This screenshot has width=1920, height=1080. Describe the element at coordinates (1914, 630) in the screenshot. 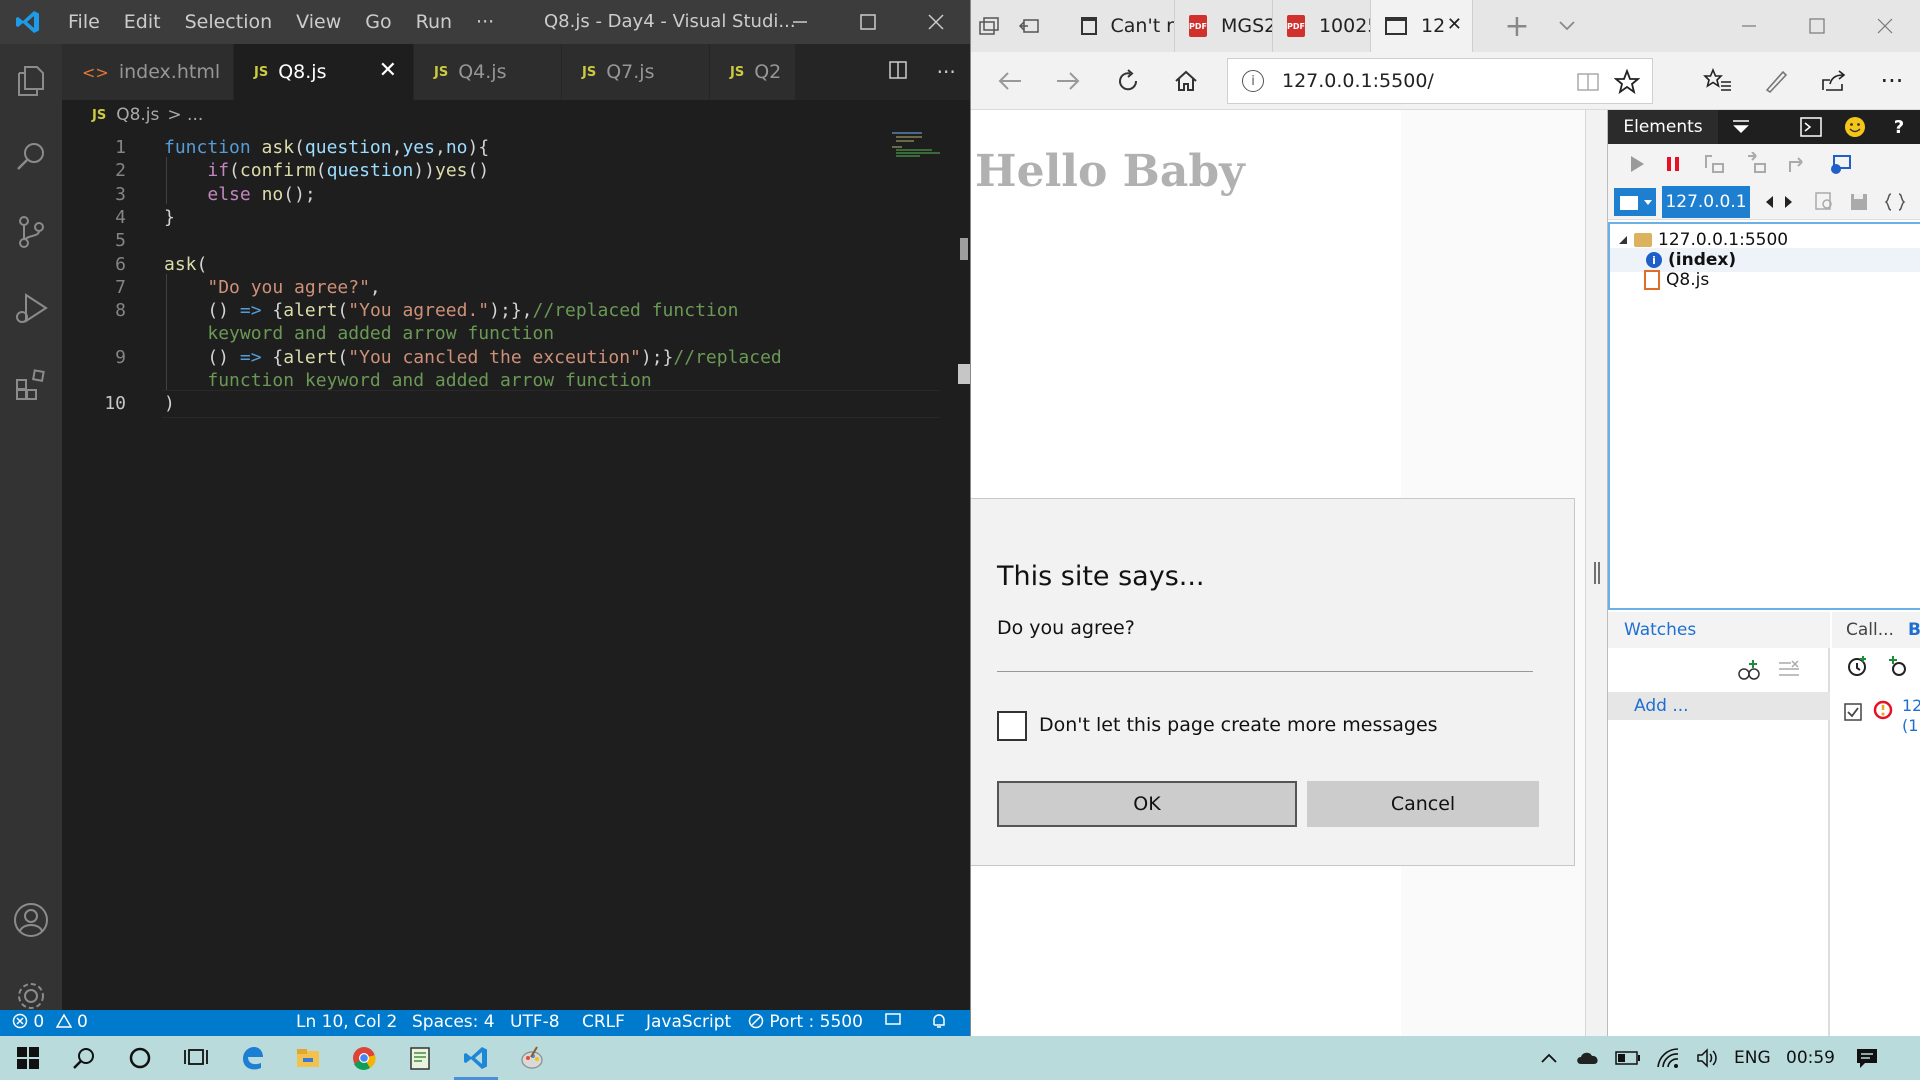

I see `breakpoints-tab: Bre` at that location.